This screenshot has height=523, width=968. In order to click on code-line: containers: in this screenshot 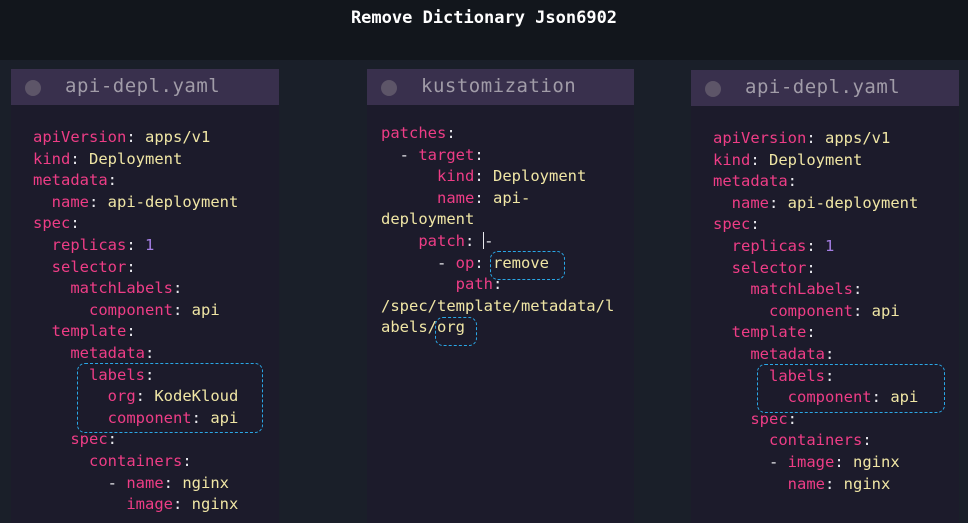, I will do `click(820, 440)`.